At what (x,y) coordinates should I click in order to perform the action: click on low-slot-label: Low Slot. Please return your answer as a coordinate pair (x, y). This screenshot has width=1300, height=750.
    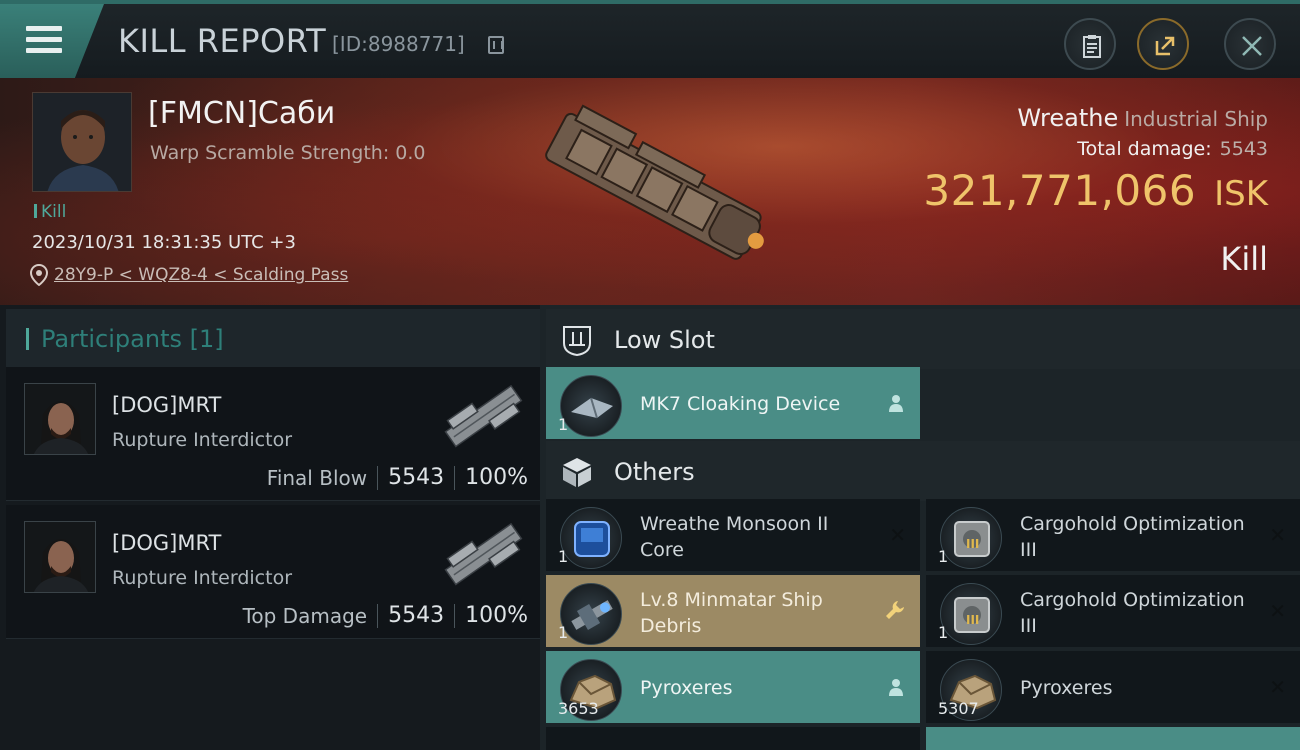
    Looking at the image, I should click on (664, 340).